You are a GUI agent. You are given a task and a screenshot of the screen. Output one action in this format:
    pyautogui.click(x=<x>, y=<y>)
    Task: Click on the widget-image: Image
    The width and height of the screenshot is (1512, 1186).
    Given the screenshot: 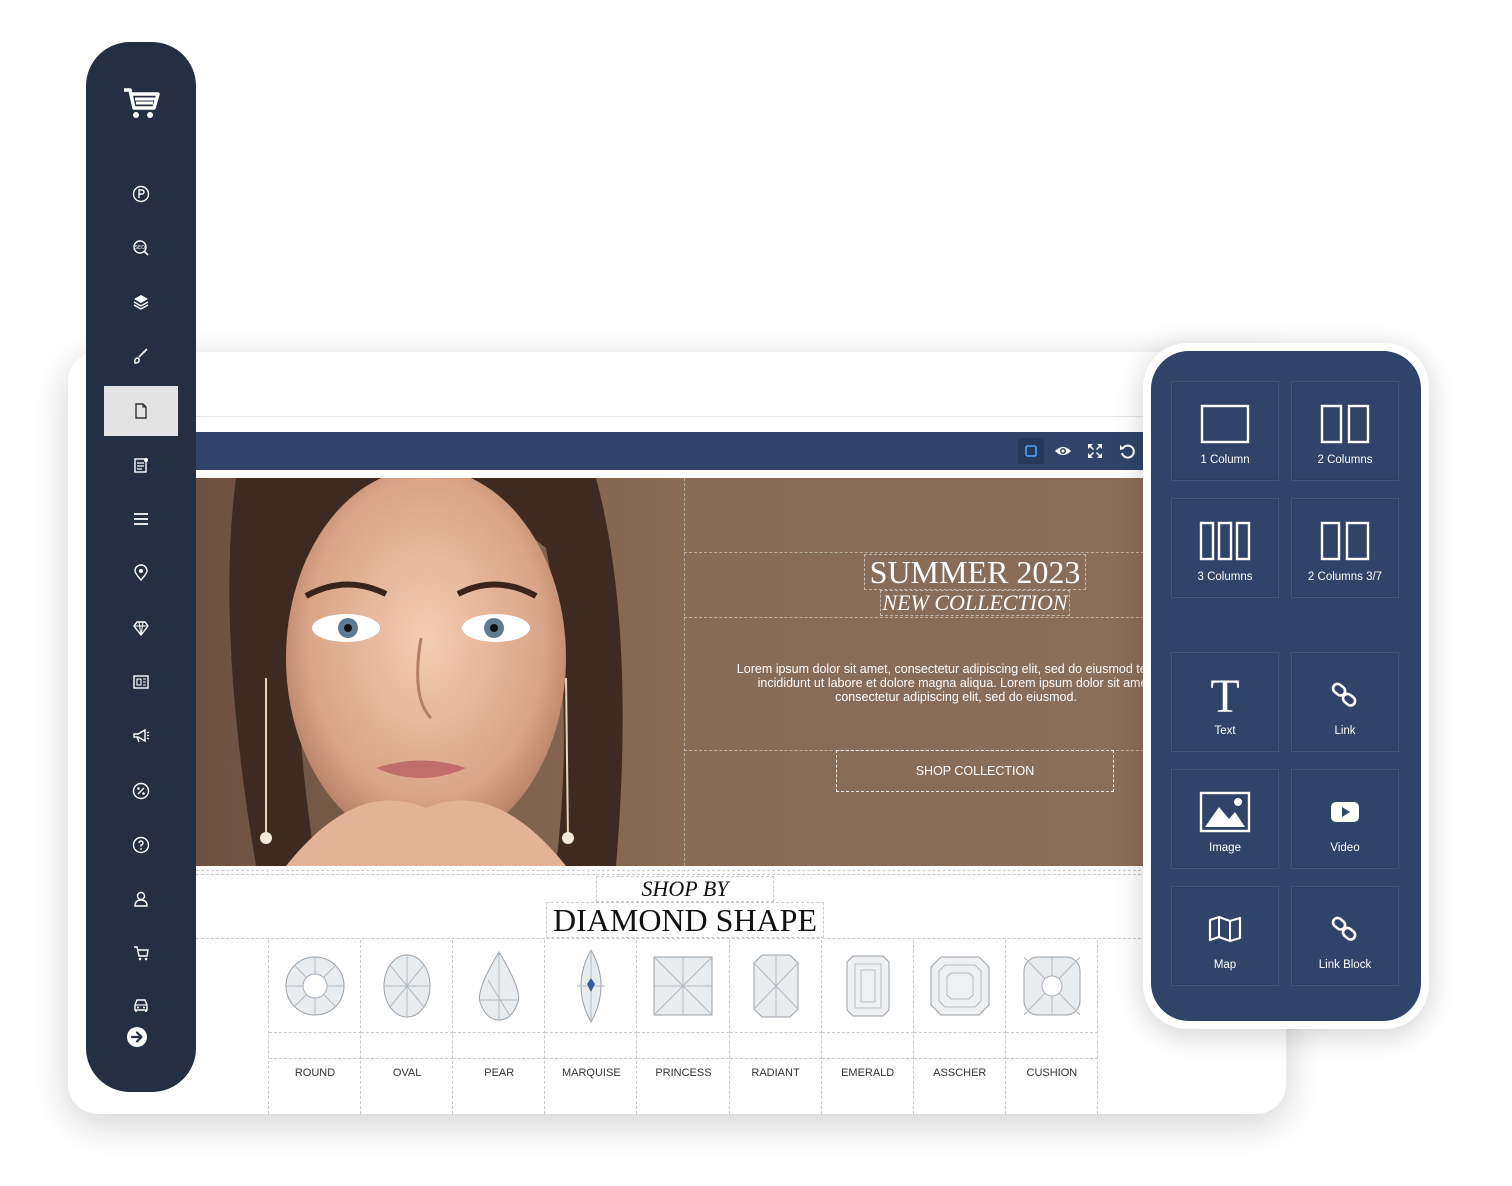 What is the action you would take?
    pyautogui.click(x=1225, y=819)
    